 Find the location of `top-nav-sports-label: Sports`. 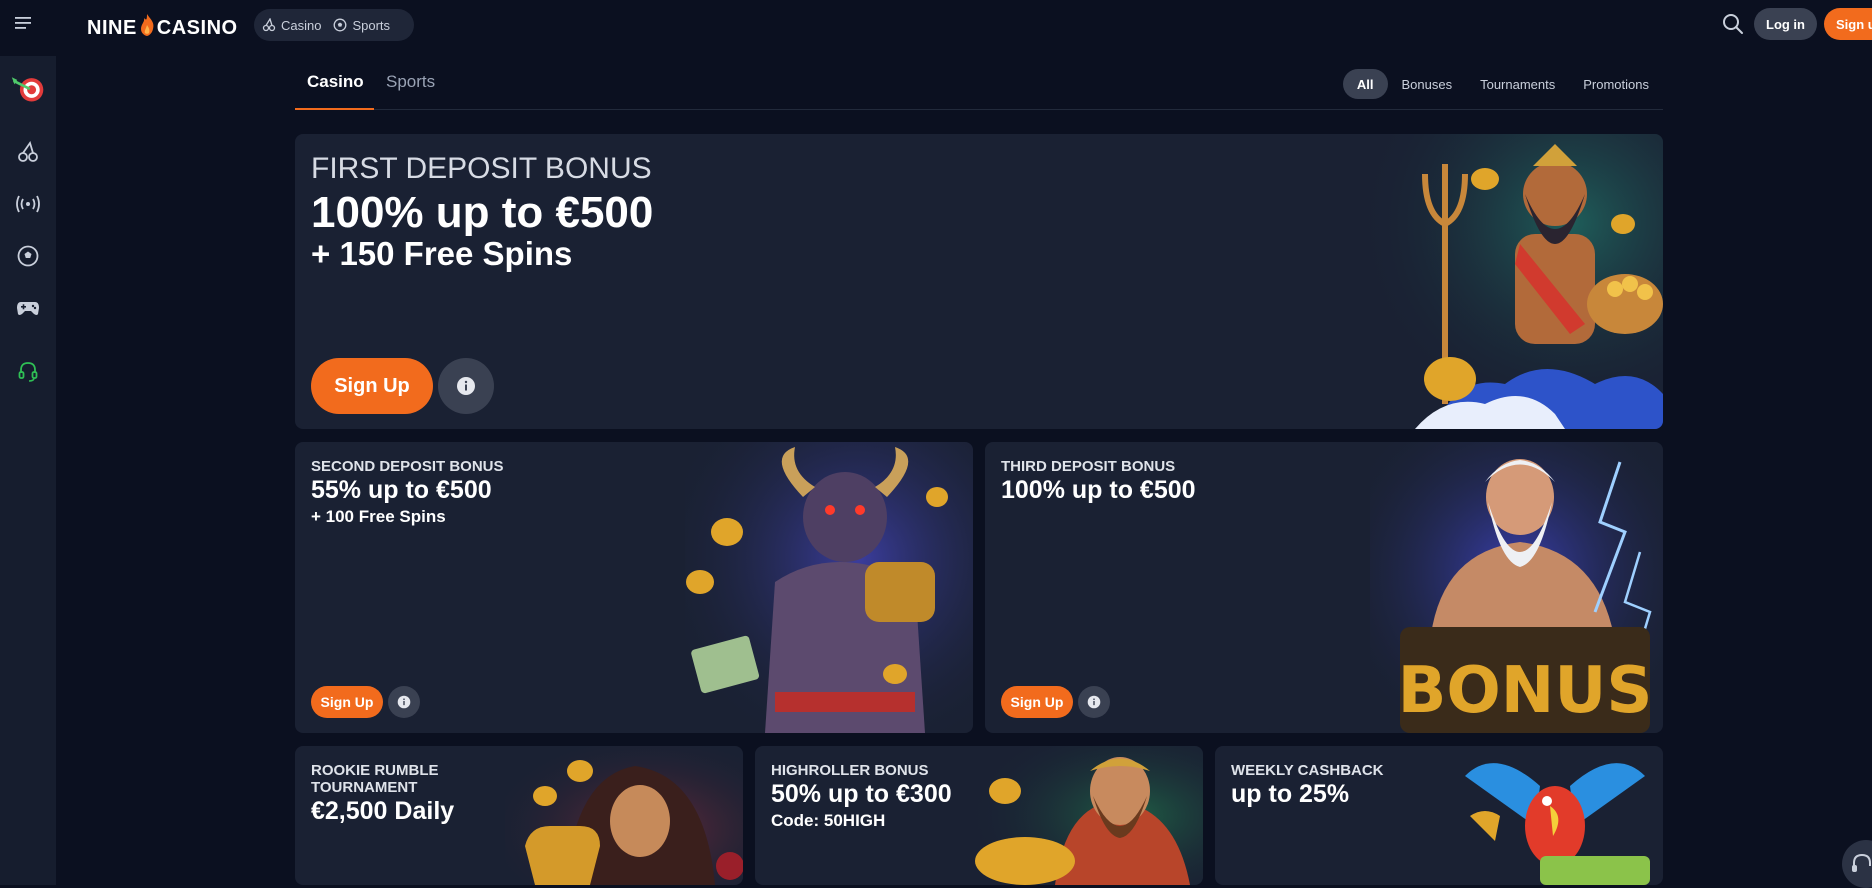

top-nav-sports-label: Sports is located at coordinates (371, 25).